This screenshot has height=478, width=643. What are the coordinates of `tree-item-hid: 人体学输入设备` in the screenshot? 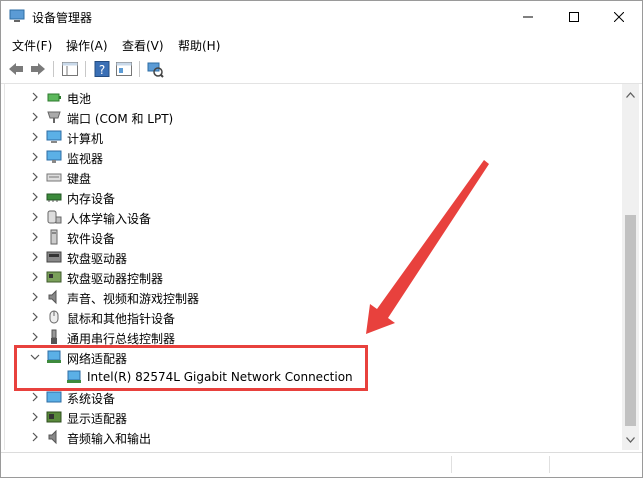 It's located at (305, 217).